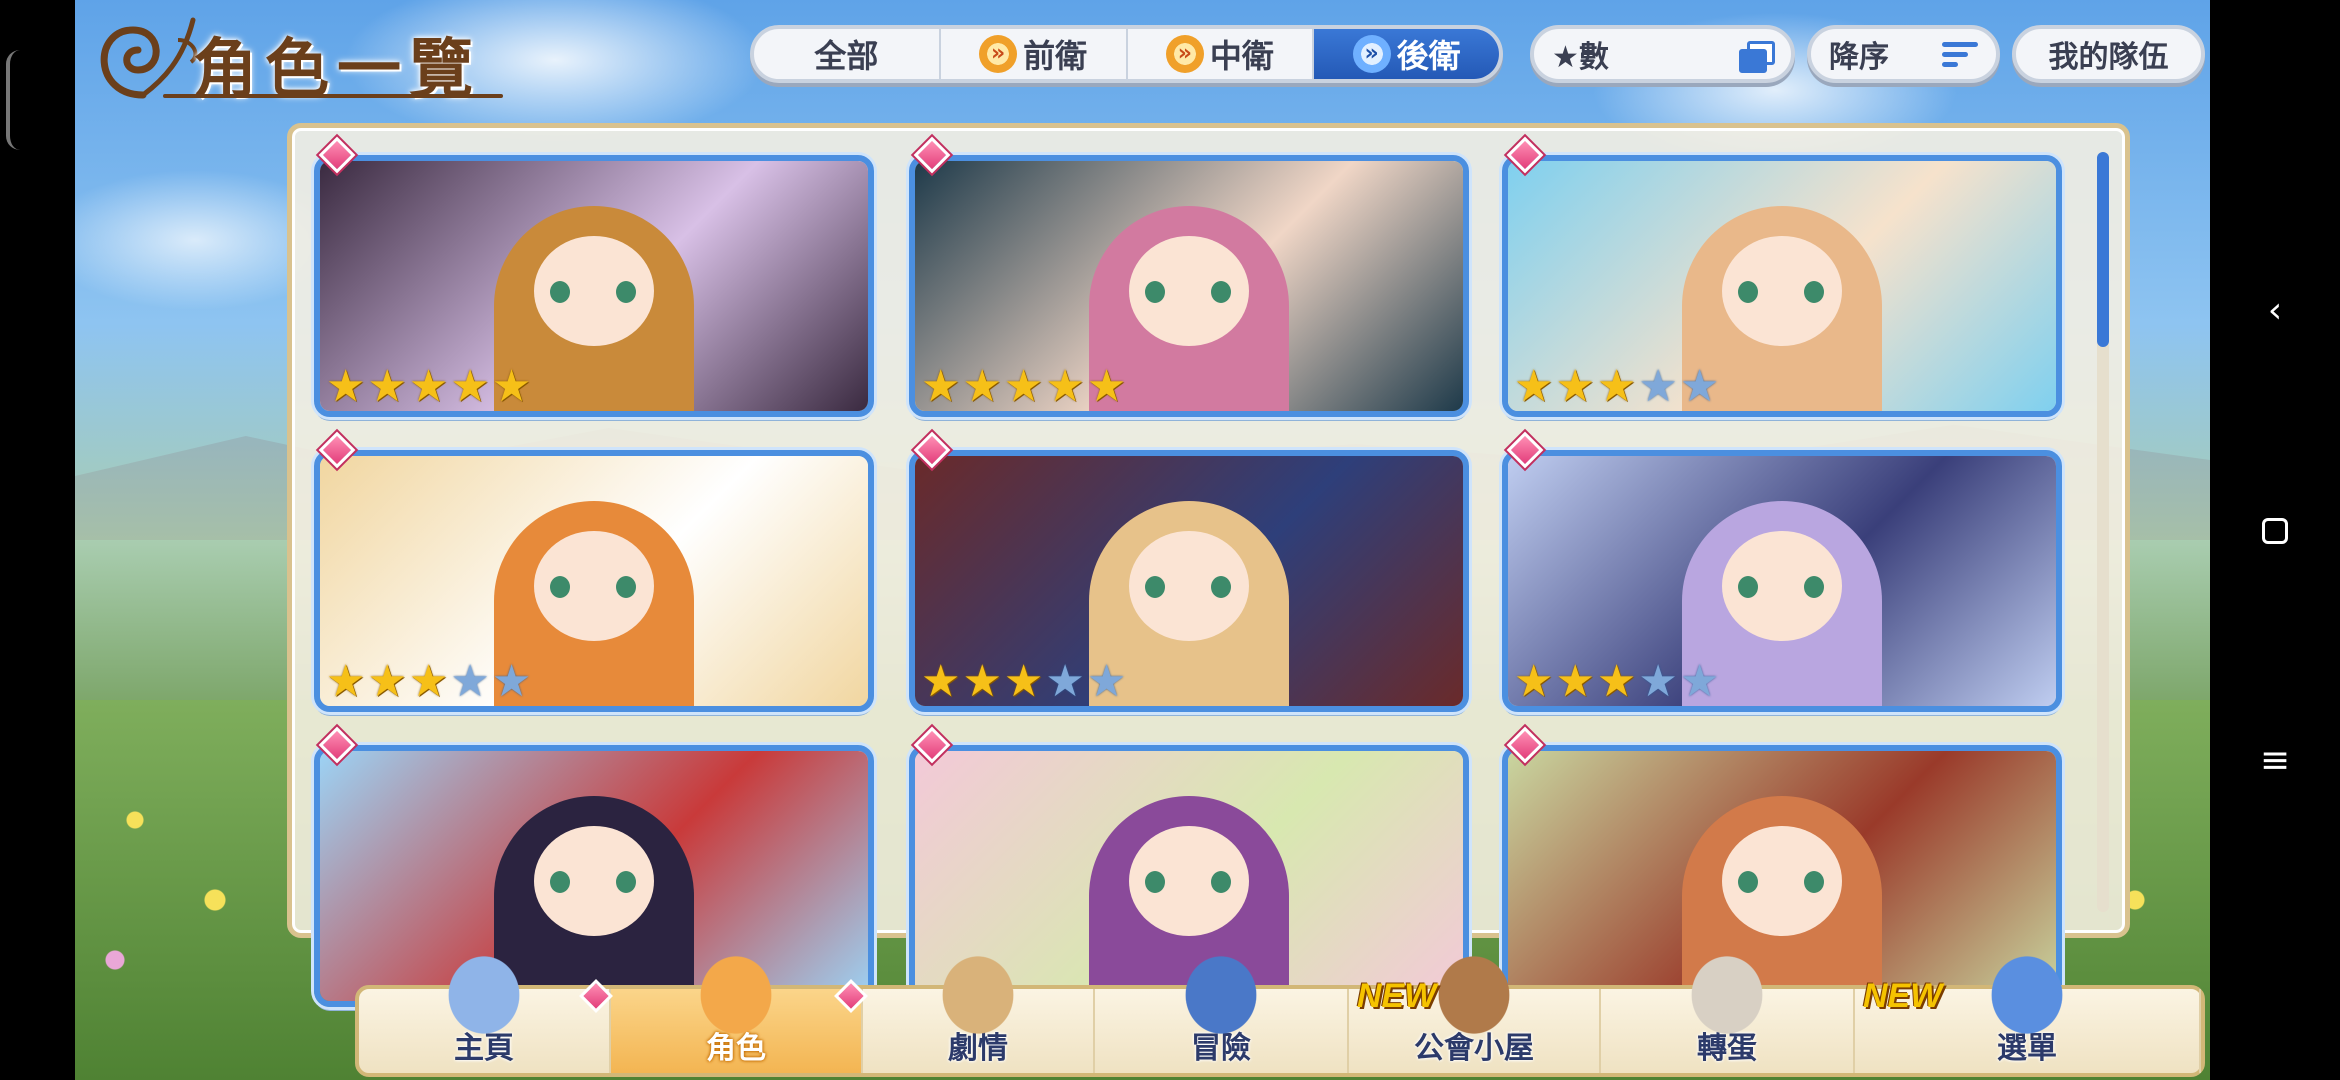  I want to click on tab-label: 前衛, so click(1055, 56).